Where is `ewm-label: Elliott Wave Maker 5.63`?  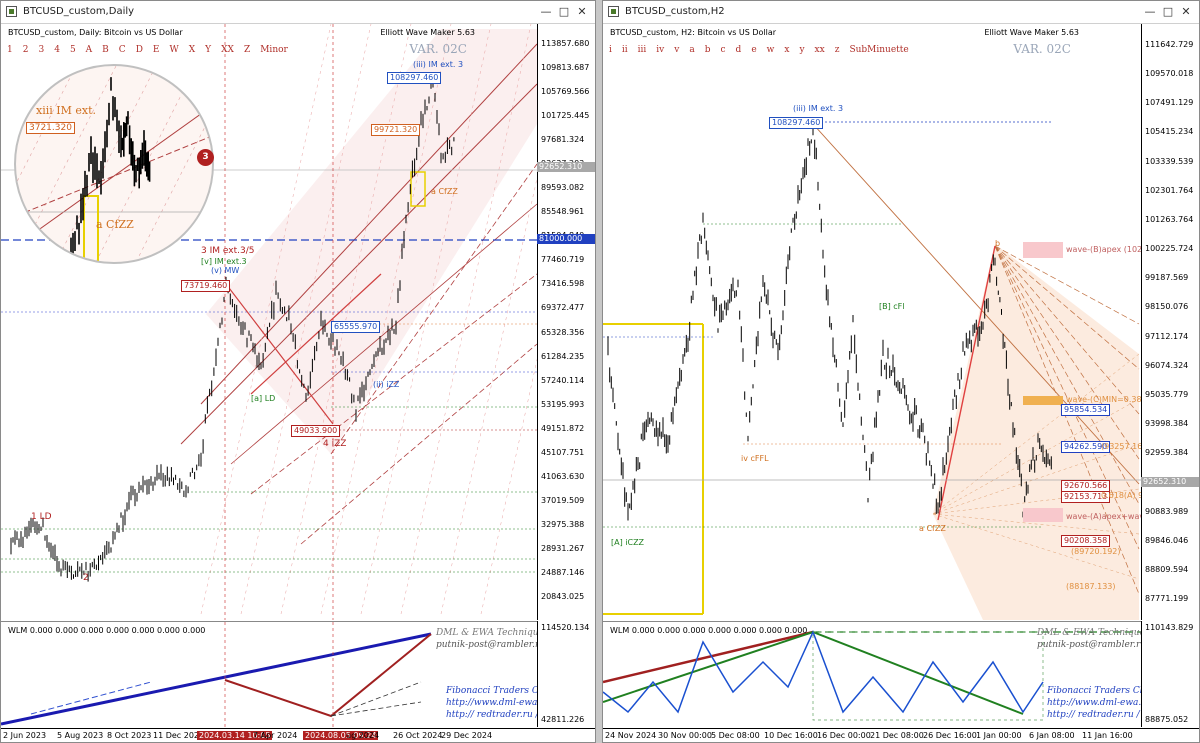 ewm-label: Elliott Wave Maker 5.63 is located at coordinates (1031, 32).